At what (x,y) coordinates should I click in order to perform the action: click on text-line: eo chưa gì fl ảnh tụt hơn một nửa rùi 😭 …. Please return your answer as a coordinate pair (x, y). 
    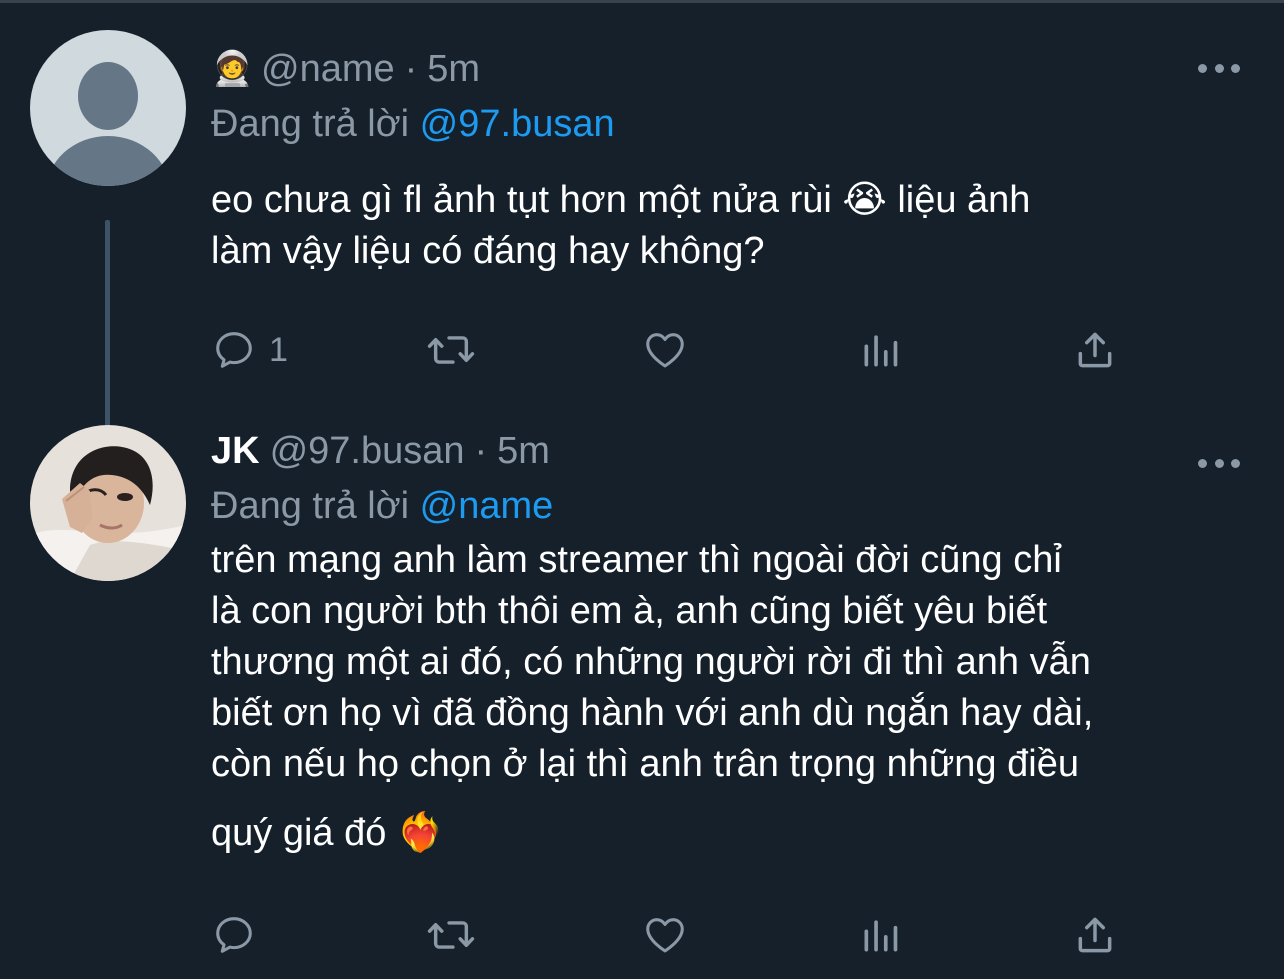
    Looking at the image, I should click on (621, 200).